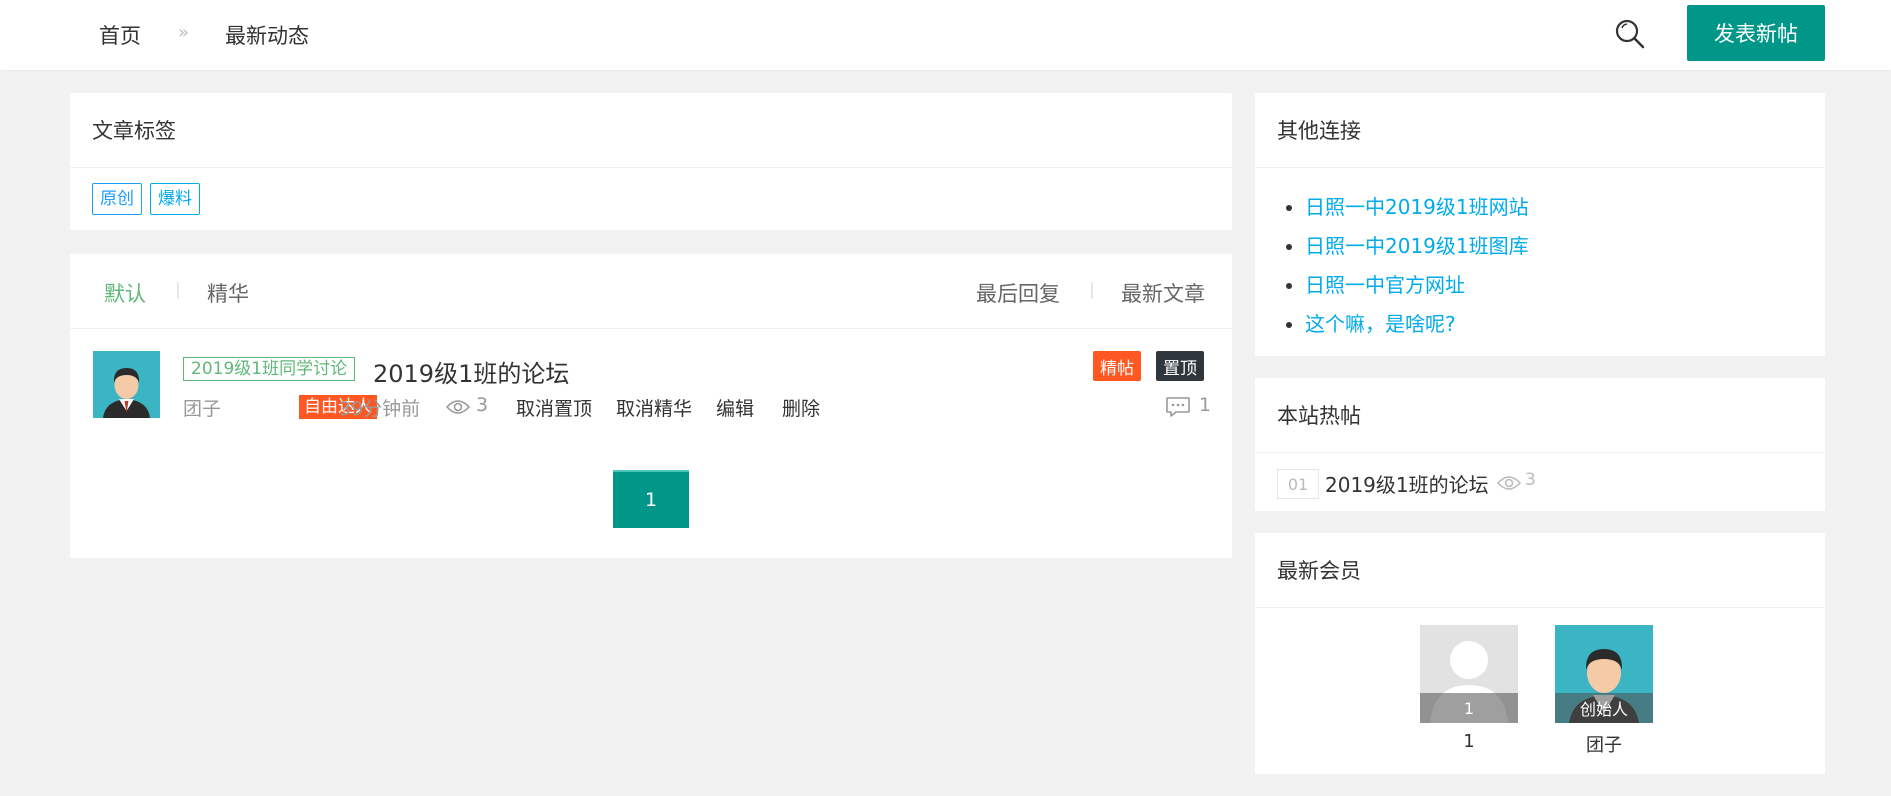  I want to click on hot-posts-card: 本站热帖 01 2019级1班的论坛 3, so click(1540, 444).